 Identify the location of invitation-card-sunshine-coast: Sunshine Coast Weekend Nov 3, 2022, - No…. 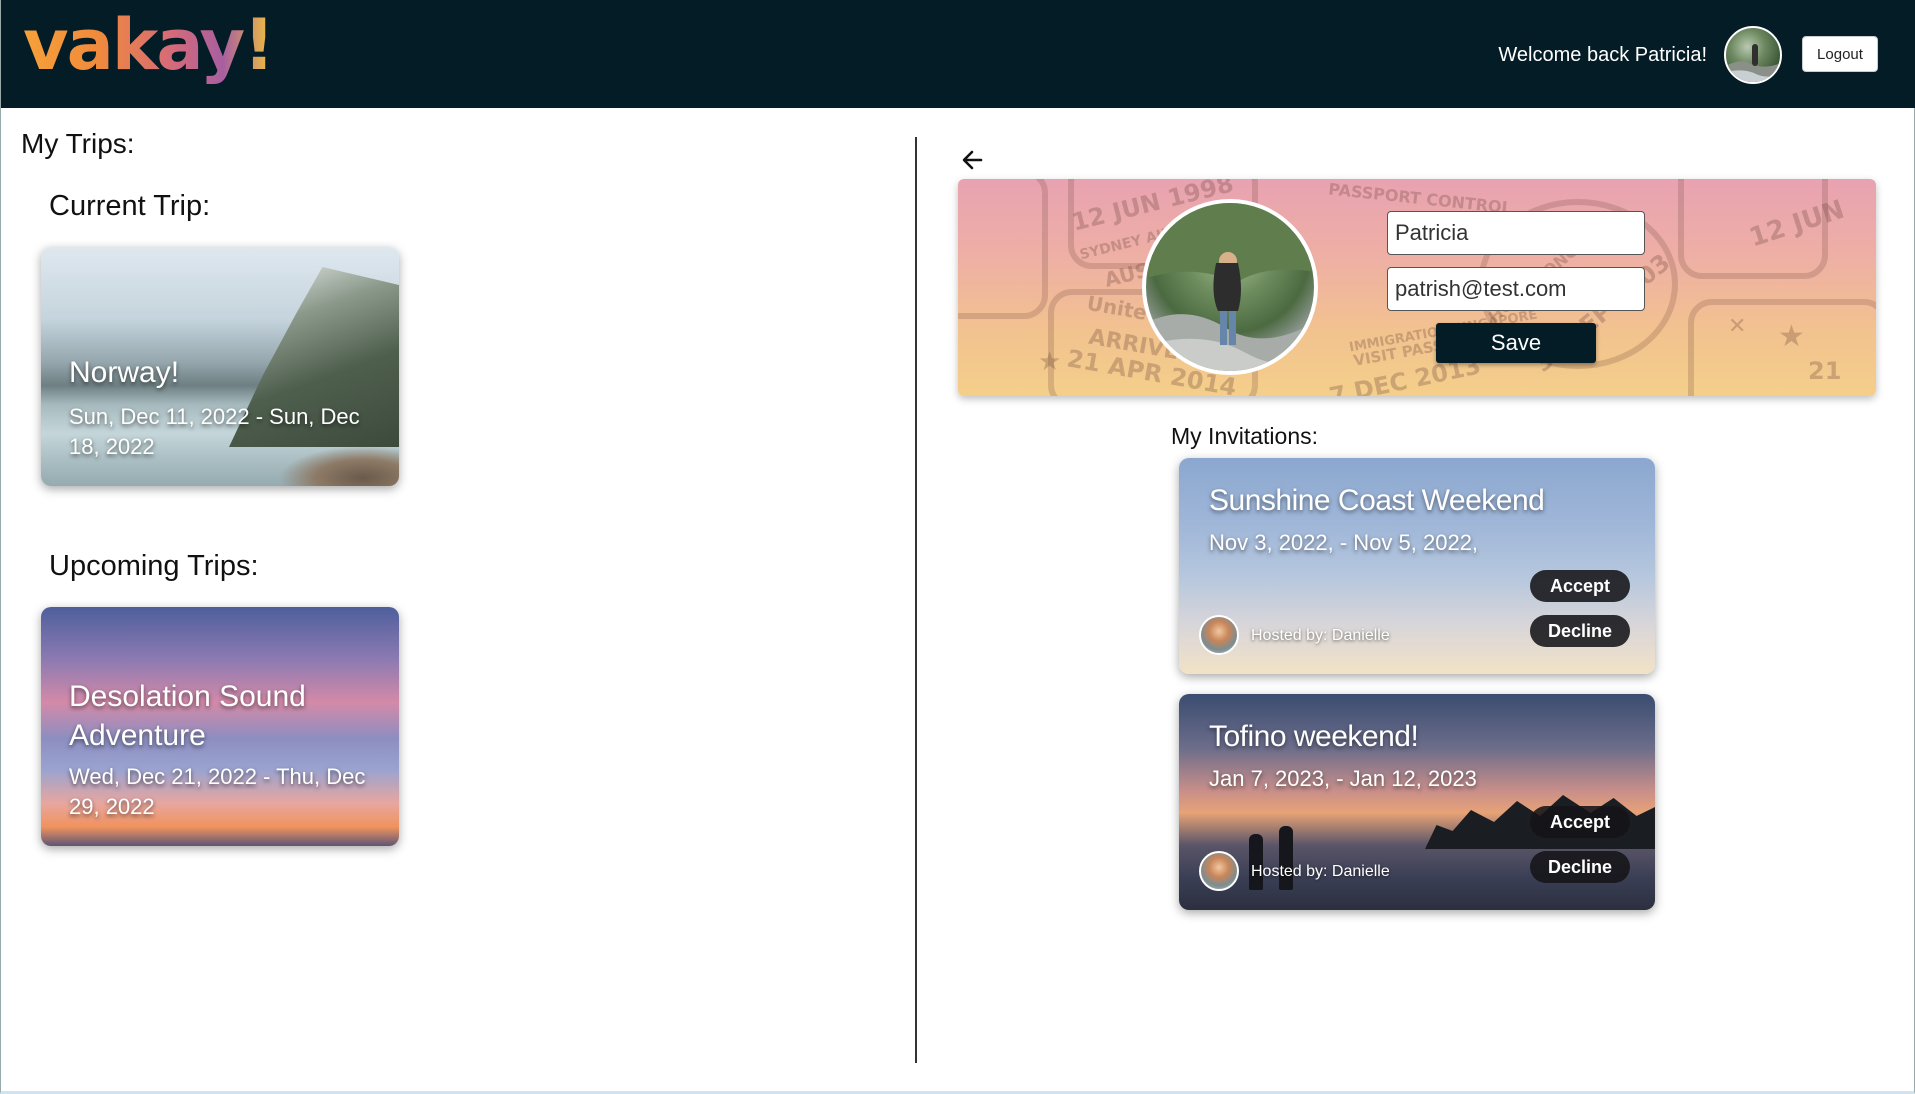
(1417, 566).